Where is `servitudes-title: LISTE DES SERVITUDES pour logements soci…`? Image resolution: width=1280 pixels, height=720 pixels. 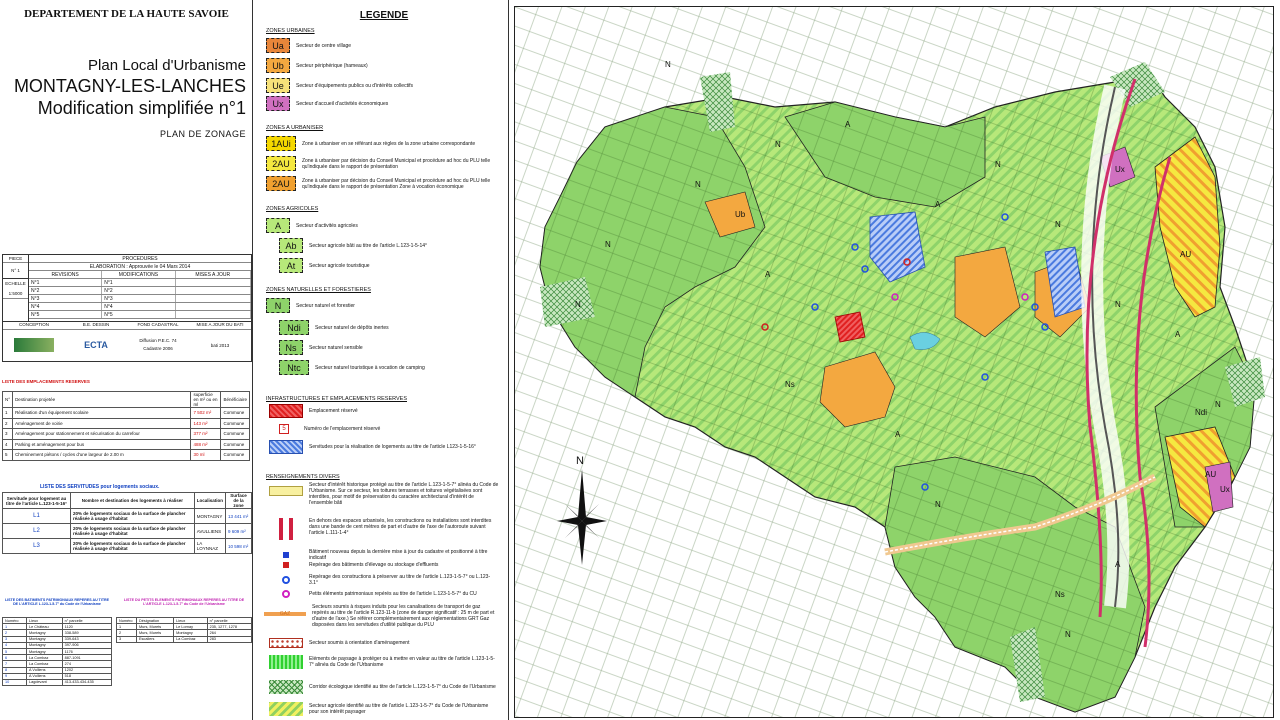 servitudes-title: LISTE DES SERVITUDES pour logements soci… is located at coordinates (100, 487).